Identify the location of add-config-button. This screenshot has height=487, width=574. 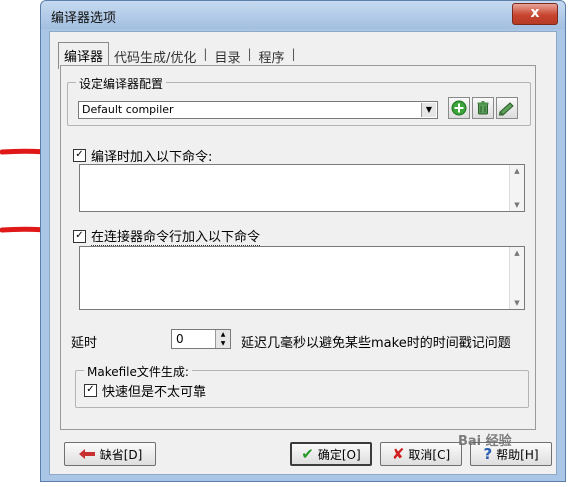
(459, 108).